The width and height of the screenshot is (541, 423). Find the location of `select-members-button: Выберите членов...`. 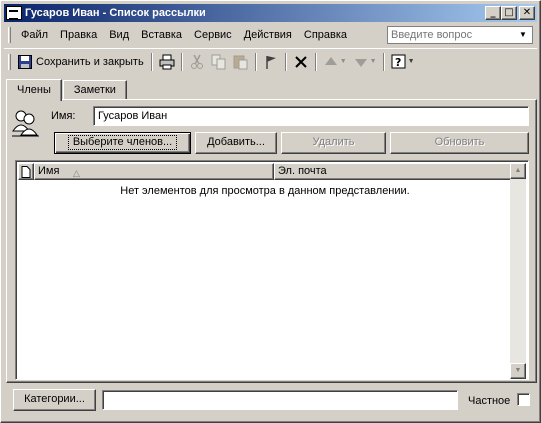

select-members-button: Выберите членов... is located at coordinates (122, 143).